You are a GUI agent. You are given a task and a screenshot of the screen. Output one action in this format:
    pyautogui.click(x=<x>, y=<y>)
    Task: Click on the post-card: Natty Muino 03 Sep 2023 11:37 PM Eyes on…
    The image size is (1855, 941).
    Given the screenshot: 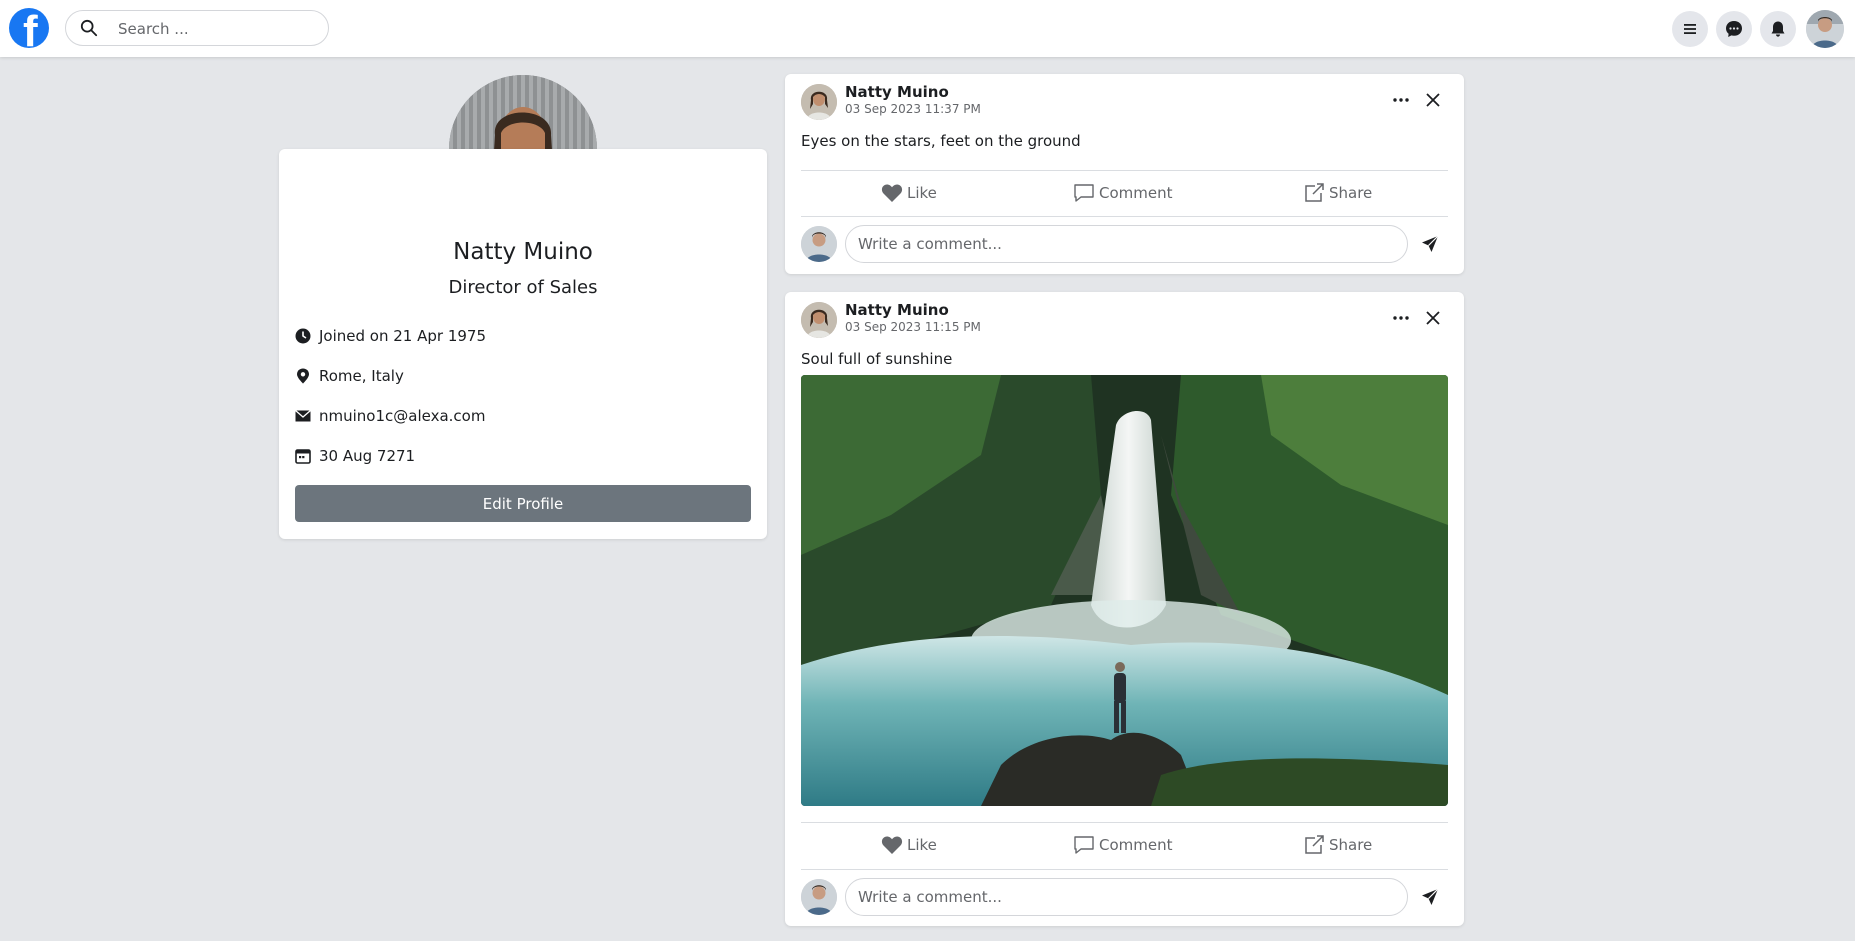 What is the action you would take?
    pyautogui.click(x=1124, y=174)
    